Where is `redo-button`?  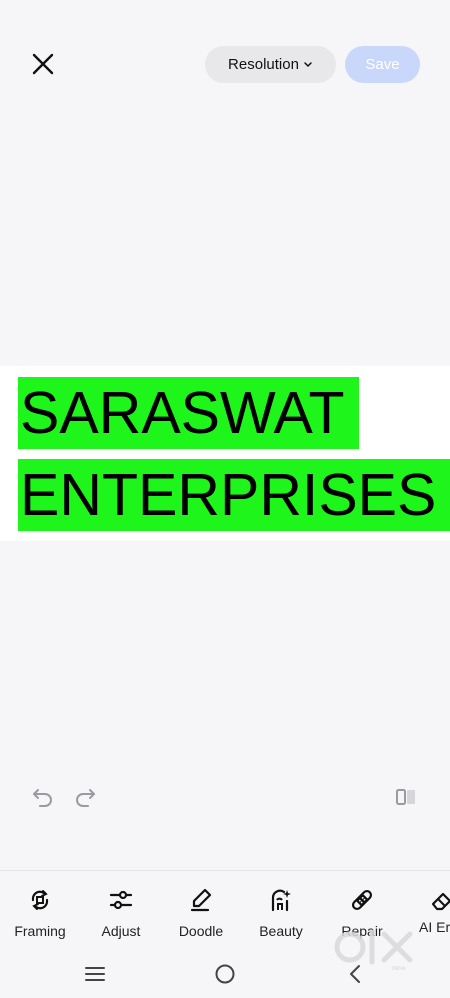
redo-button is located at coordinates (85, 797).